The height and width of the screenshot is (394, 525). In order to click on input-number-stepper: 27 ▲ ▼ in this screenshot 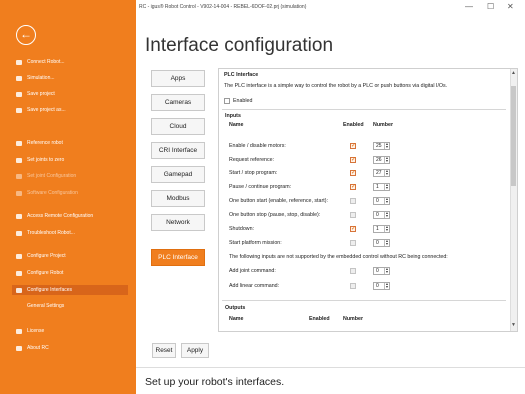, I will do `click(381, 173)`.